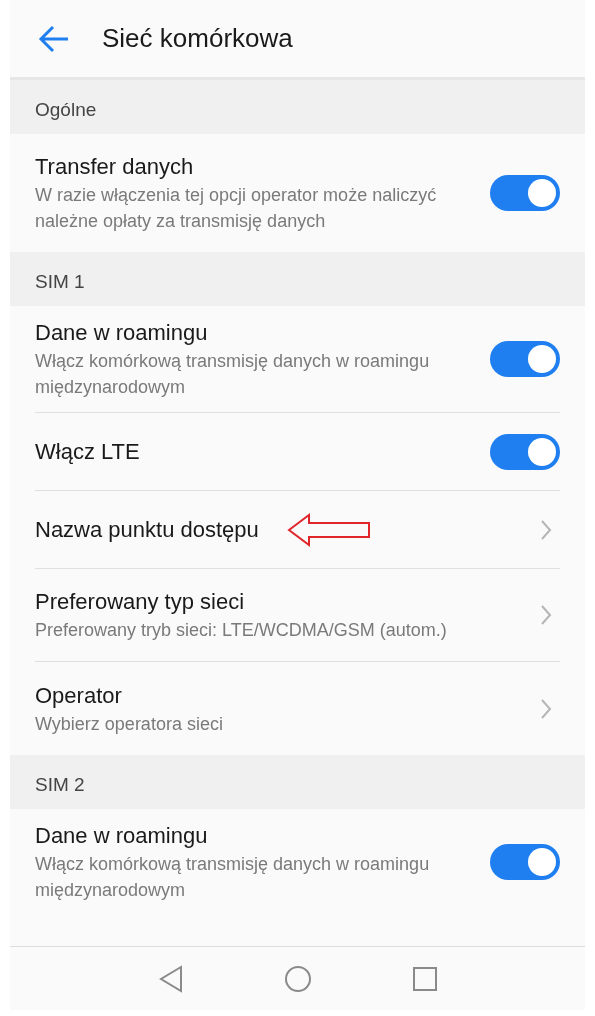 The width and height of the screenshot is (595, 1016). I want to click on section-header: Ogólne, so click(66, 109).